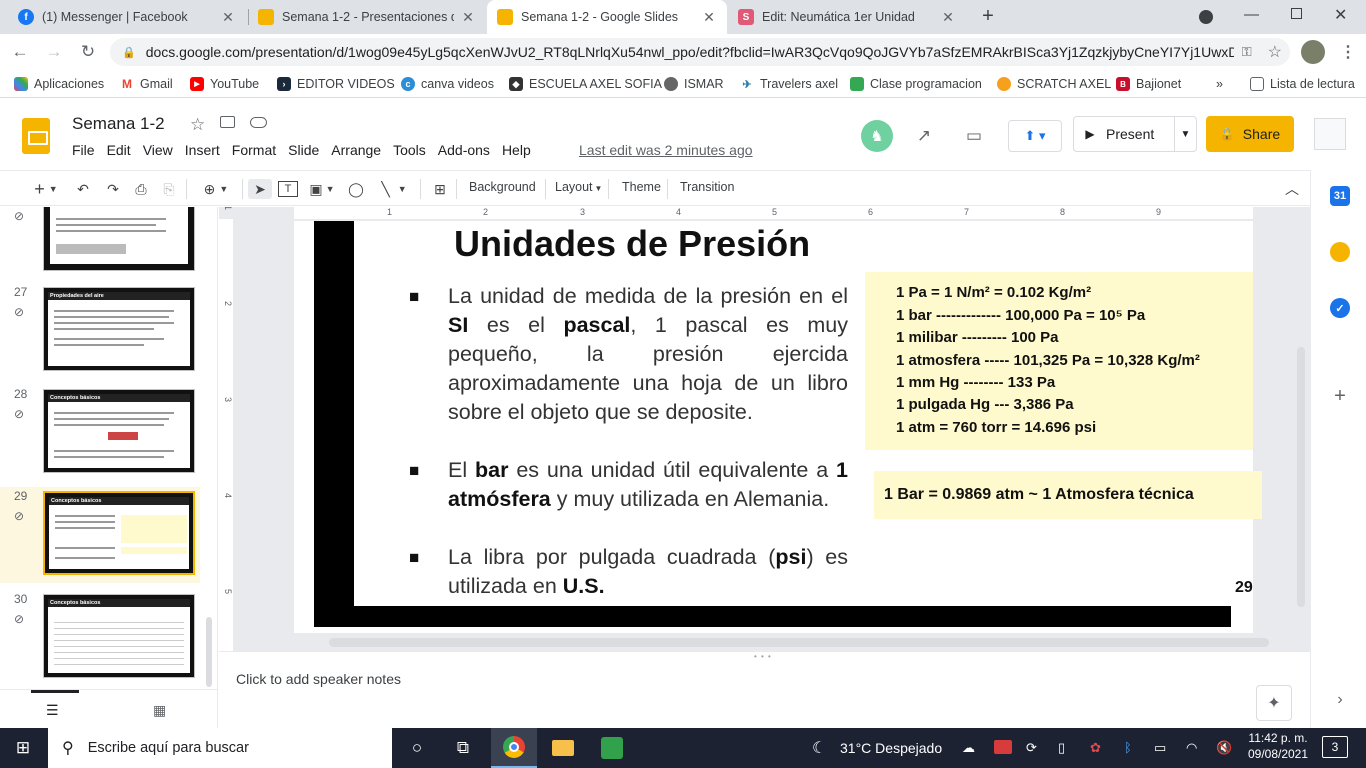  I want to click on image-icon: ▣ ▼, so click(322, 189).